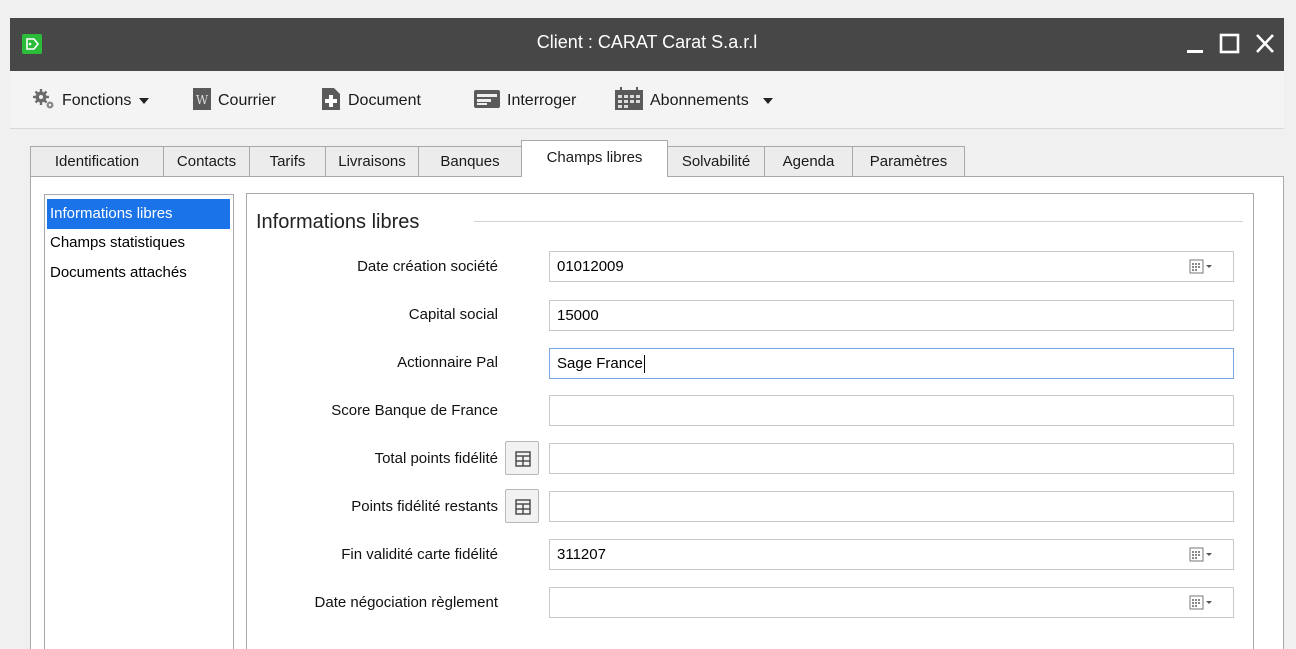 This screenshot has height=649, width=1296. Describe the element at coordinates (1229, 44) in the screenshot. I see `maximize-button` at that location.